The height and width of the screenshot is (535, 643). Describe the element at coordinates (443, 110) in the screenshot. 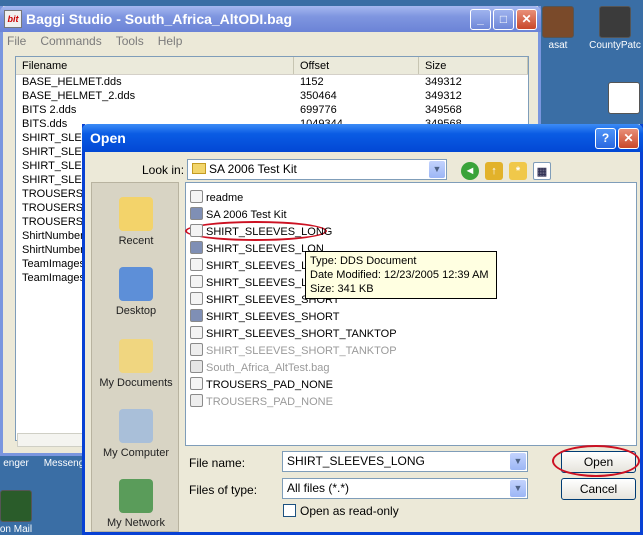

I see `cell-size: 349568` at that location.